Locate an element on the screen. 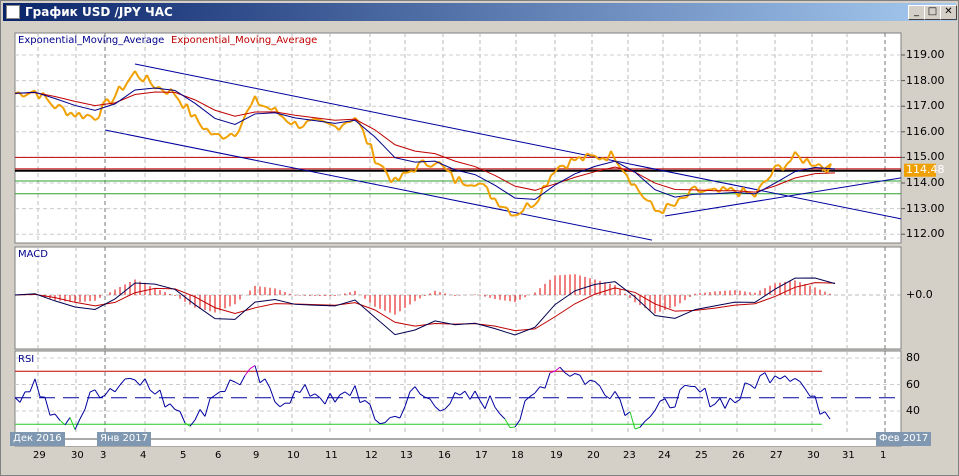 The width and height of the screenshot is (959, 476). rsi-tick: 40 is located at coordinates (913, 410).